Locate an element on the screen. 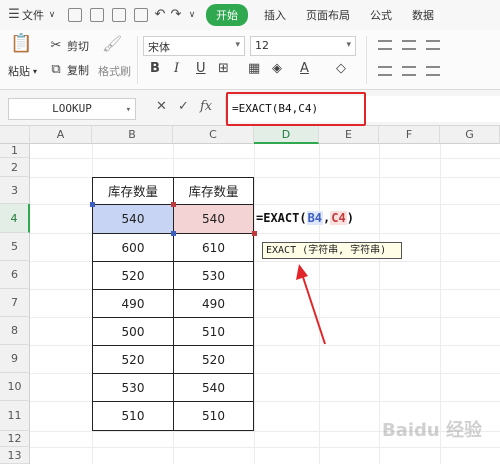 The height and width of the screenshot is (464, 500). italic-icon: I is located at coordinates (176, 68).